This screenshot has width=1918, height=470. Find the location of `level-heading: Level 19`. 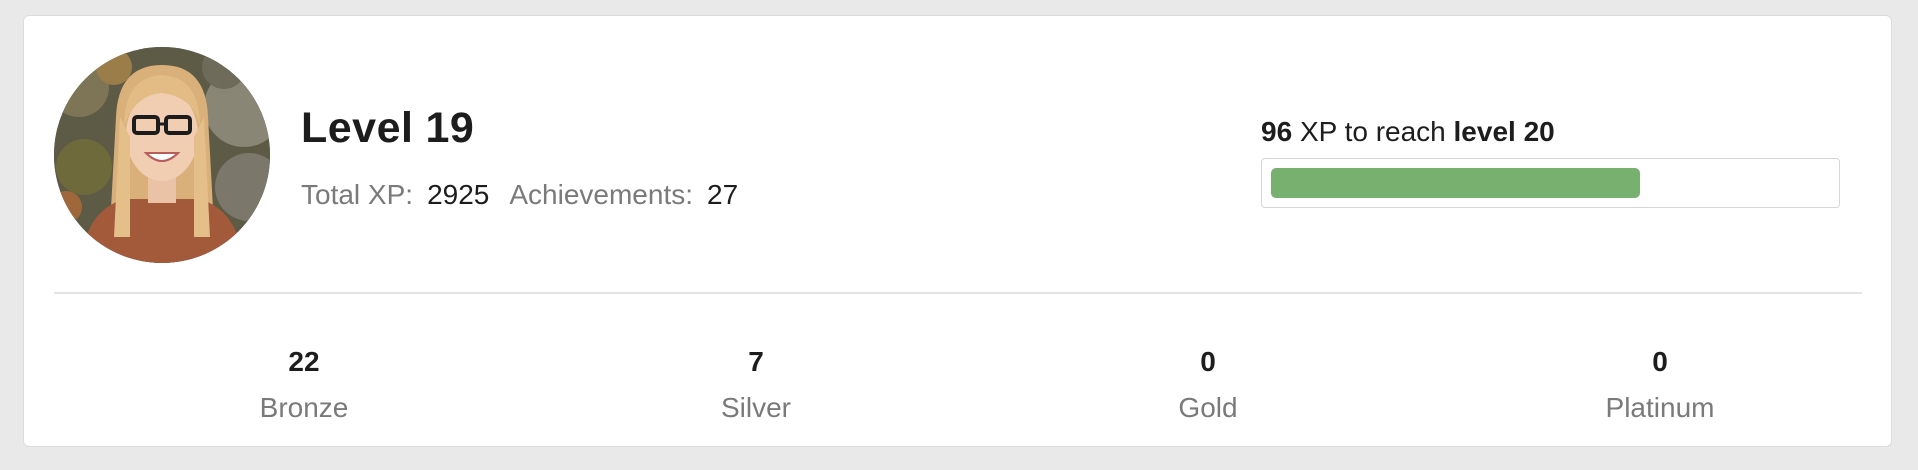

level-heading: Level 19 is located at coordinates (387, 128).